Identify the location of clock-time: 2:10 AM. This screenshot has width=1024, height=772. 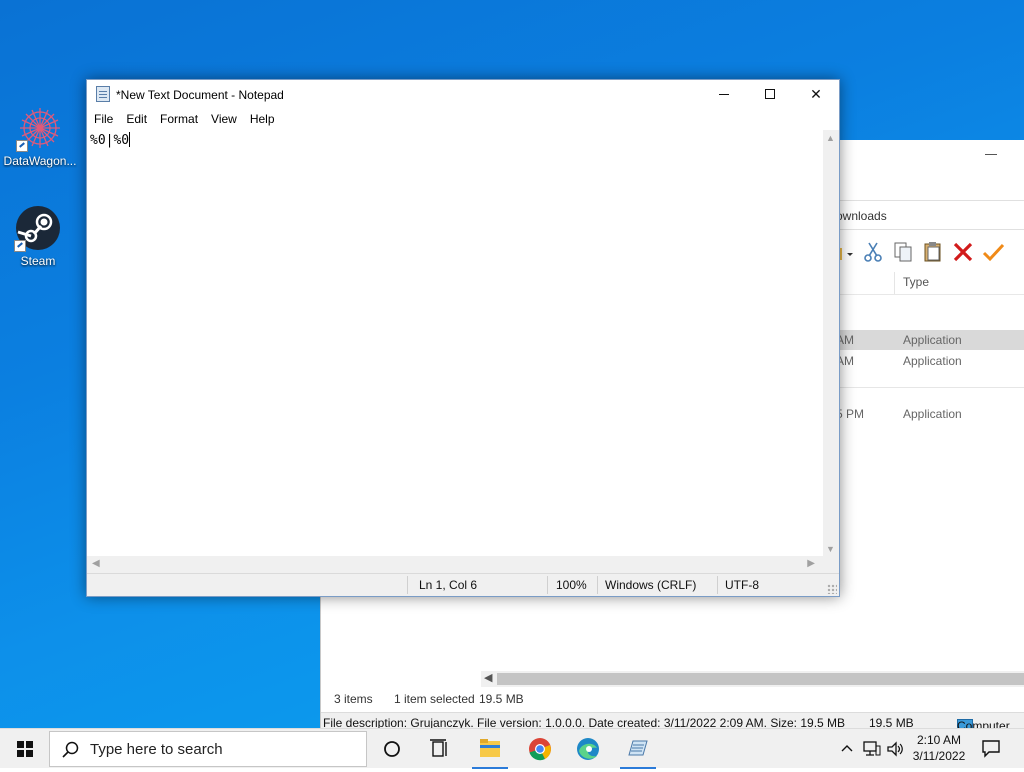
(939, 740).